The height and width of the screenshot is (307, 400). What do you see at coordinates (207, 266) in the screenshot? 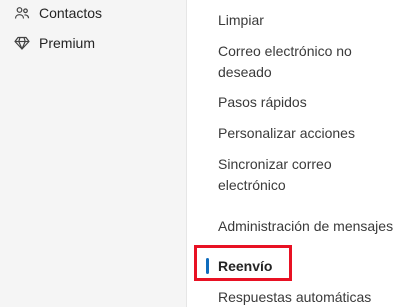
I see `selection-indicator` at bounding box center [207, 266].